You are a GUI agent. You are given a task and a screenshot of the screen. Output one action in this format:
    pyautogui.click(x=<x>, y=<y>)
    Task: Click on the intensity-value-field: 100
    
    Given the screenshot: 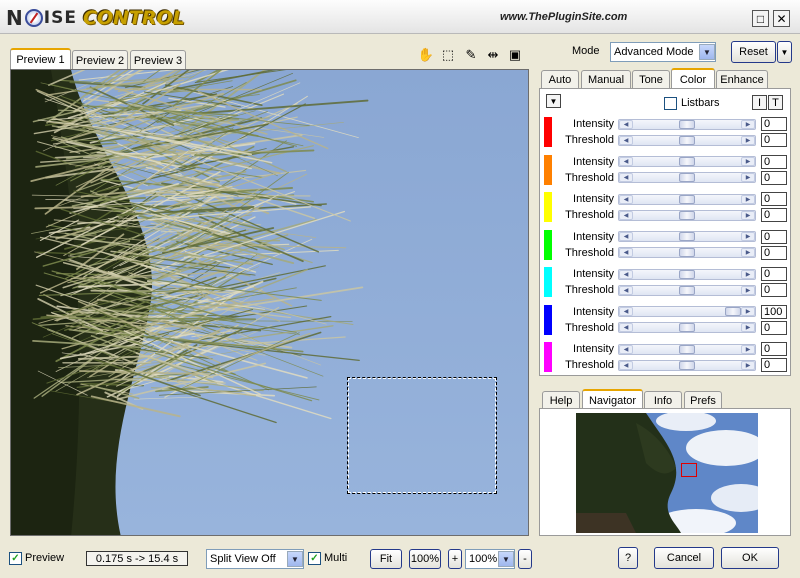 What is the action you would take?
    pyautogui.click(x=774, y=311)
    